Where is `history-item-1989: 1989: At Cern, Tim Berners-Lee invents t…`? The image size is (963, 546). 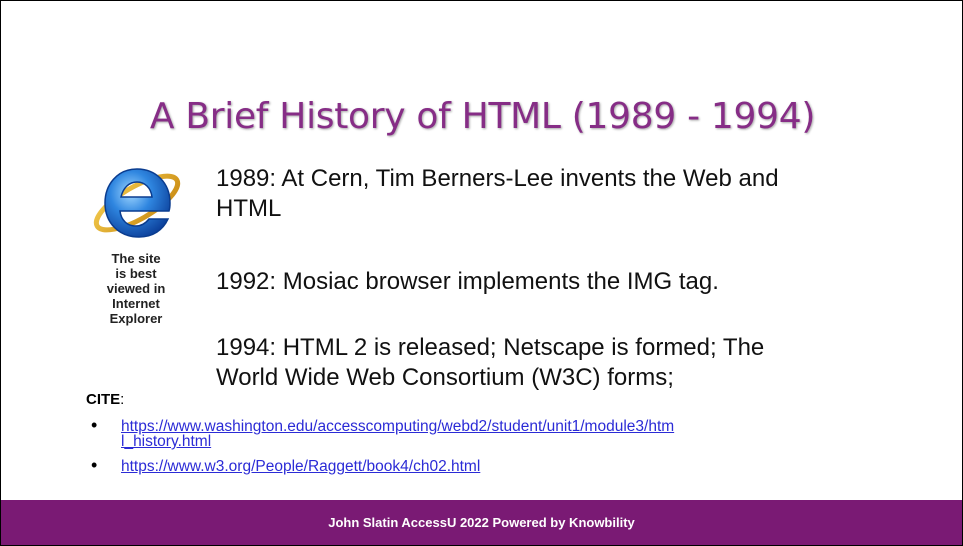 history-item-1989: 1989: At Cern, Tim Berners-Lee invents t… is located at coordinates (566, 194).